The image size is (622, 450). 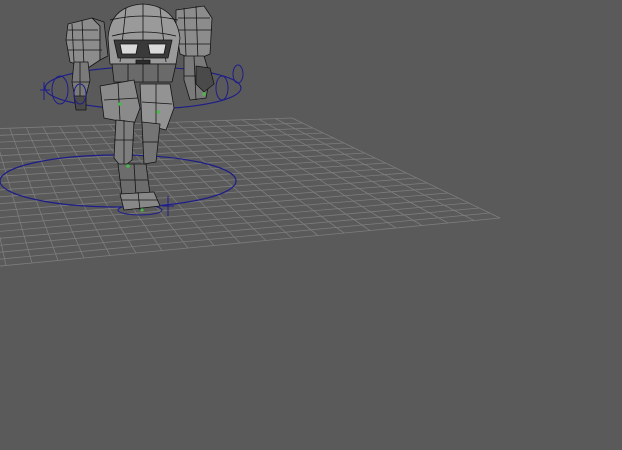 What do you see at coordinates (144, 73) in the screenshot?
I see `torso-mesh` at bounding box center [144, 73].